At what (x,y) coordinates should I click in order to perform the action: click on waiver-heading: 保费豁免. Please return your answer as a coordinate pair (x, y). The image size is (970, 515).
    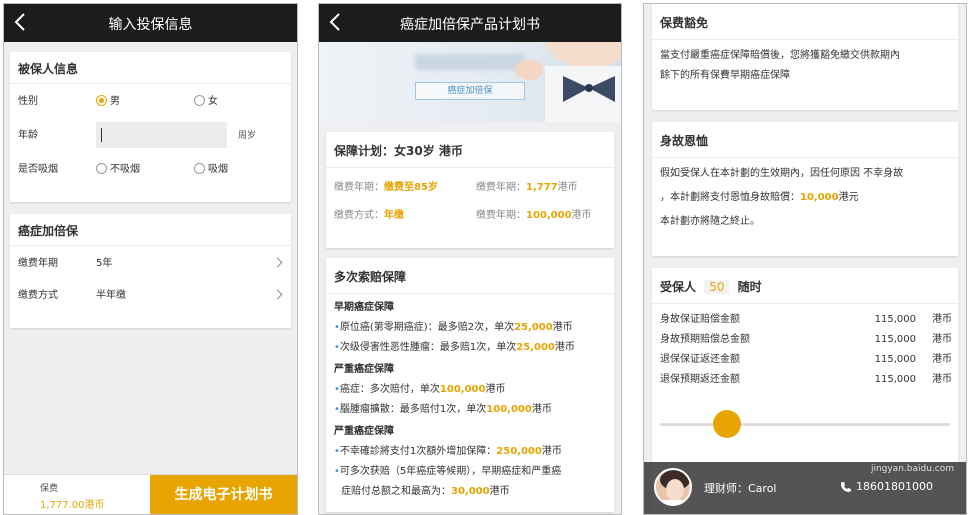
    Looking at the image, I should click on (805, 22).